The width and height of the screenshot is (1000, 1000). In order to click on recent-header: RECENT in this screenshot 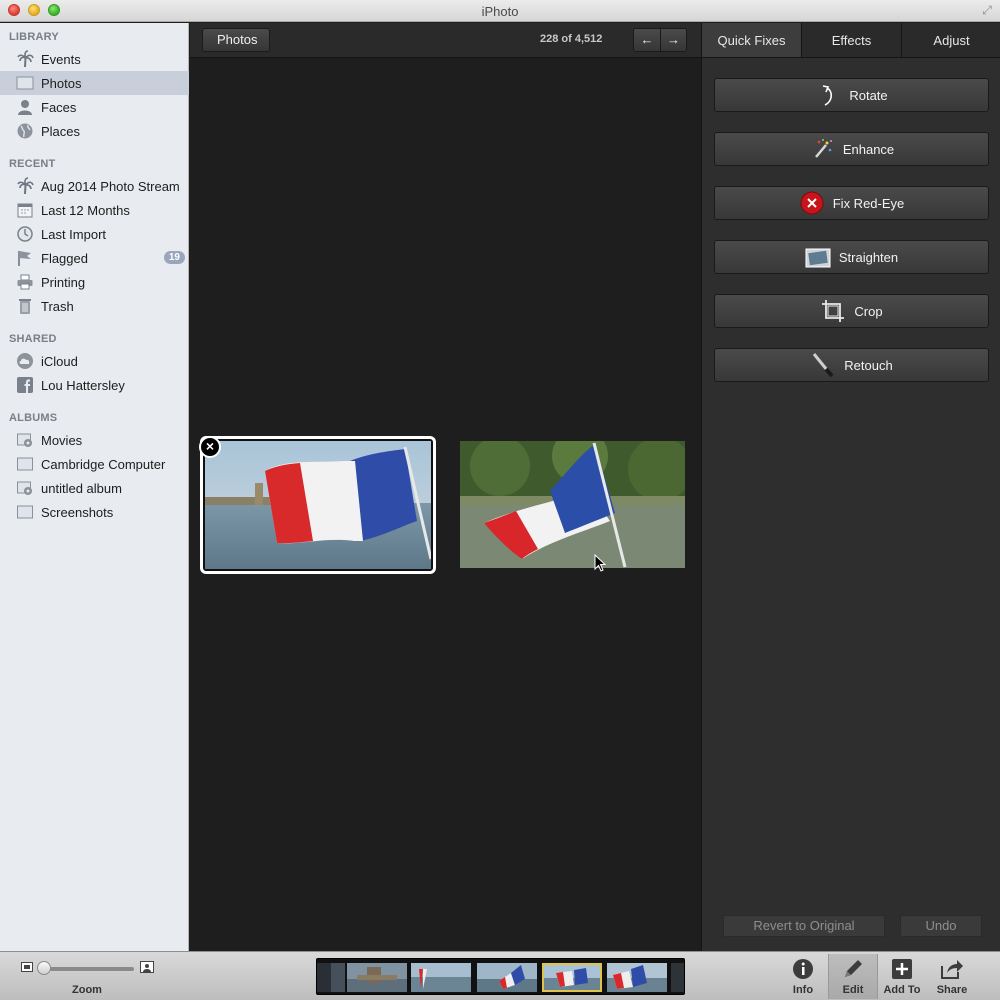, I will do `click(32, 164)`.